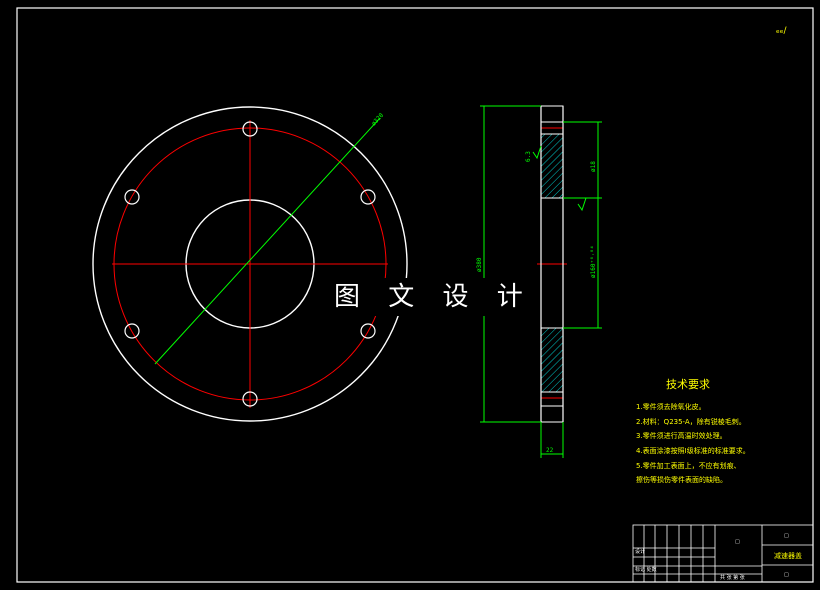 This screenshot has width=820, height=590. I want to click on watermark-text: 图 文 设 计, so click(433, 297).